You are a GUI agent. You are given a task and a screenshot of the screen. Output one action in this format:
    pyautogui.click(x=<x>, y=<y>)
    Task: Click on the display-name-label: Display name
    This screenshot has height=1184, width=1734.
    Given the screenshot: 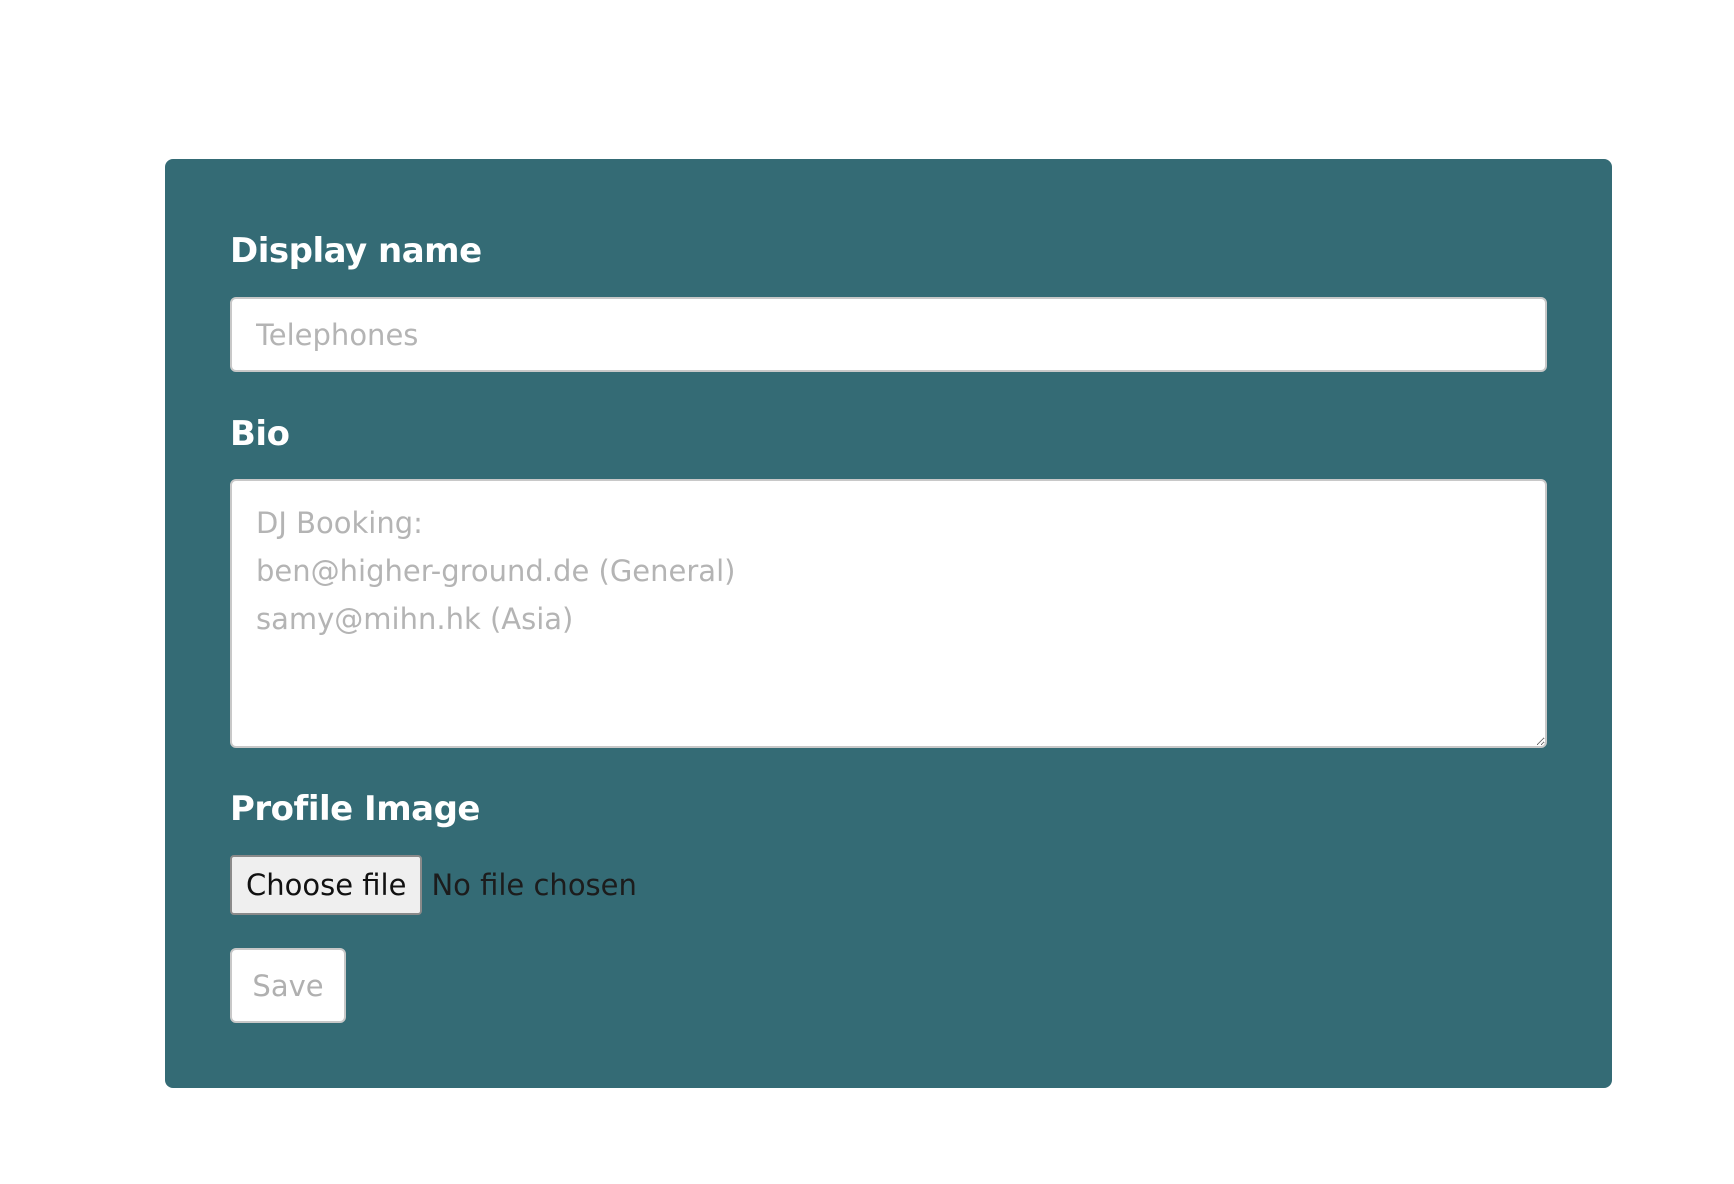 What is the action you would take?
    pyautogui.click(x=356, y=251)
    